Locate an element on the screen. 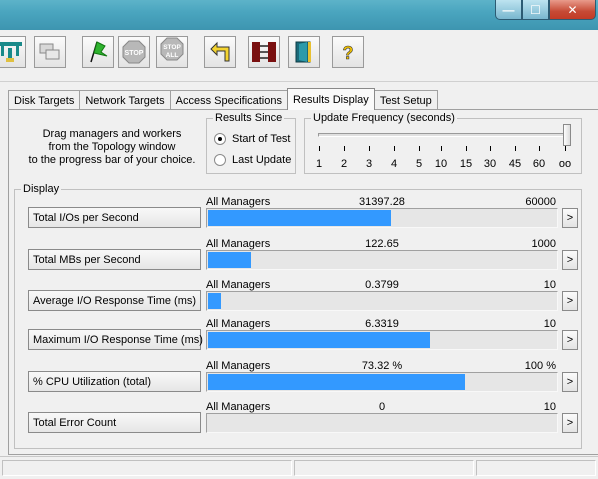  tick-label: 3 is located at coordinates (369, 164).